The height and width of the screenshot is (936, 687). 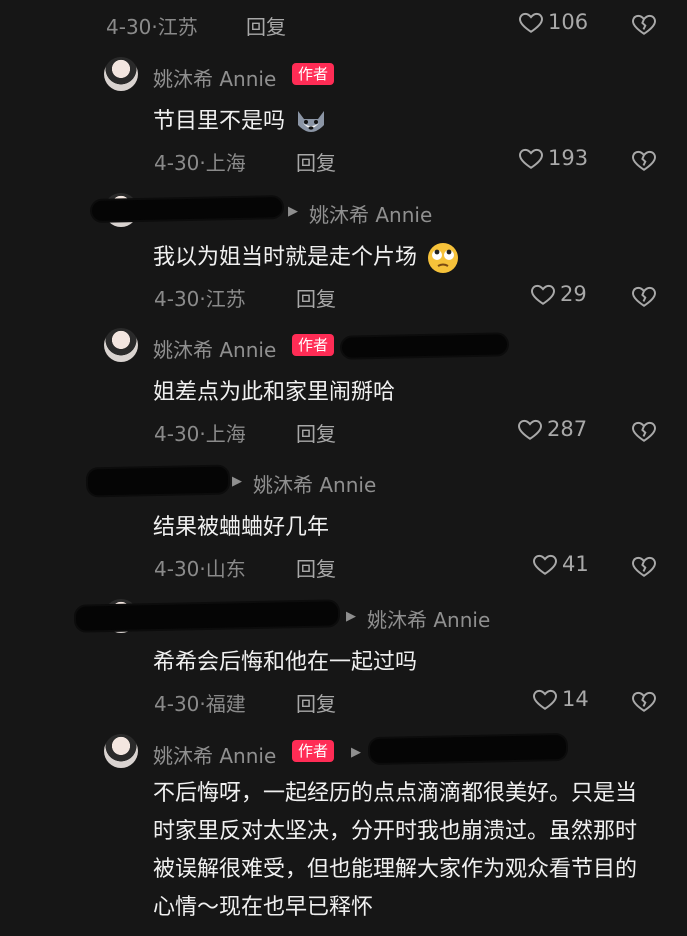 I want to click on comment-location: 福建, so click(x=225, y=704).